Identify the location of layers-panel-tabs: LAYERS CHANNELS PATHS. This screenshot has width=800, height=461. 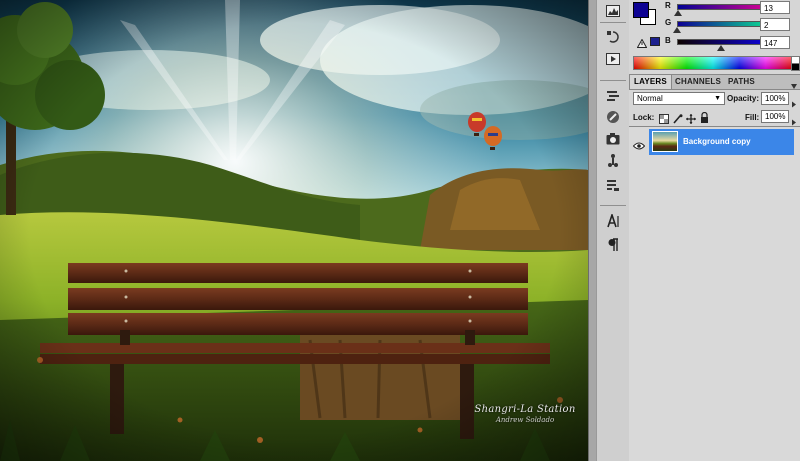
(714, 82).